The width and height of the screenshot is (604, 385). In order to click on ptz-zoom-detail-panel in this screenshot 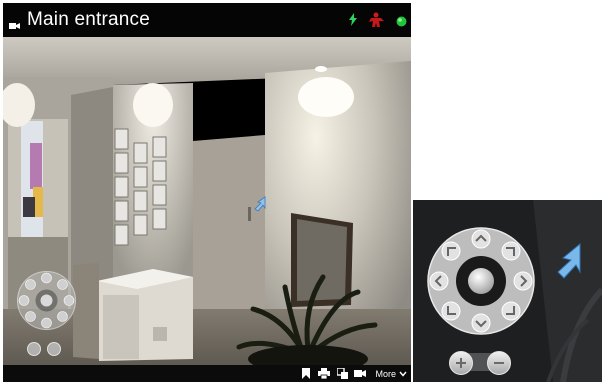, I will do `click(507, 291)`.